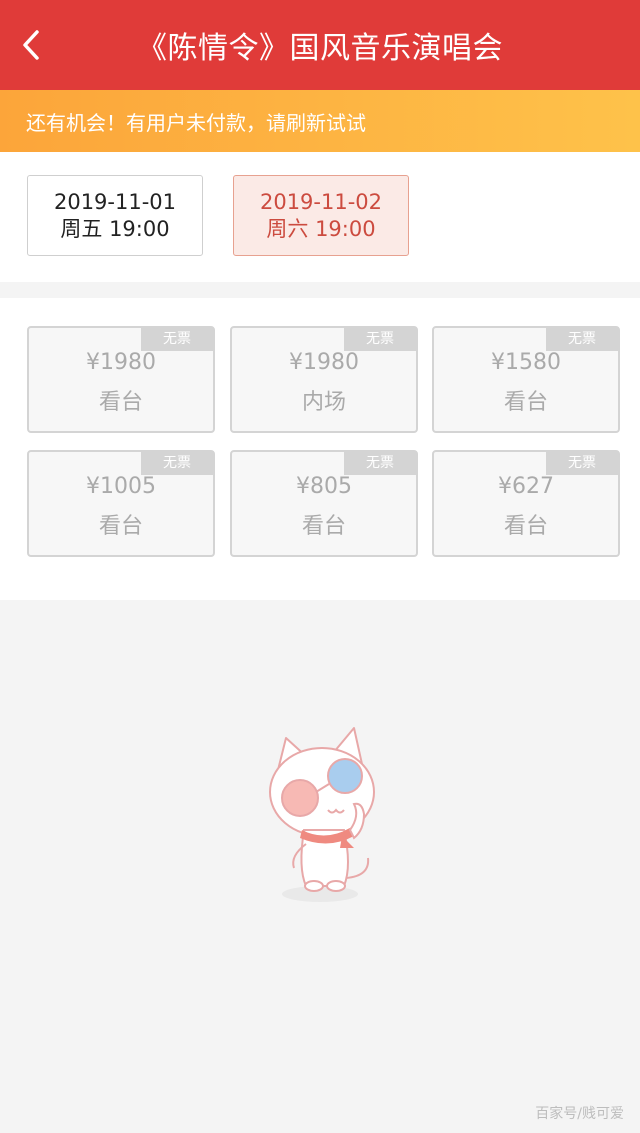  What do you see at coordinates (121, 503) in the screenshot?
I see `ticket-tier: 无票 ¥1005 看台` at bounding box center [121, 503].